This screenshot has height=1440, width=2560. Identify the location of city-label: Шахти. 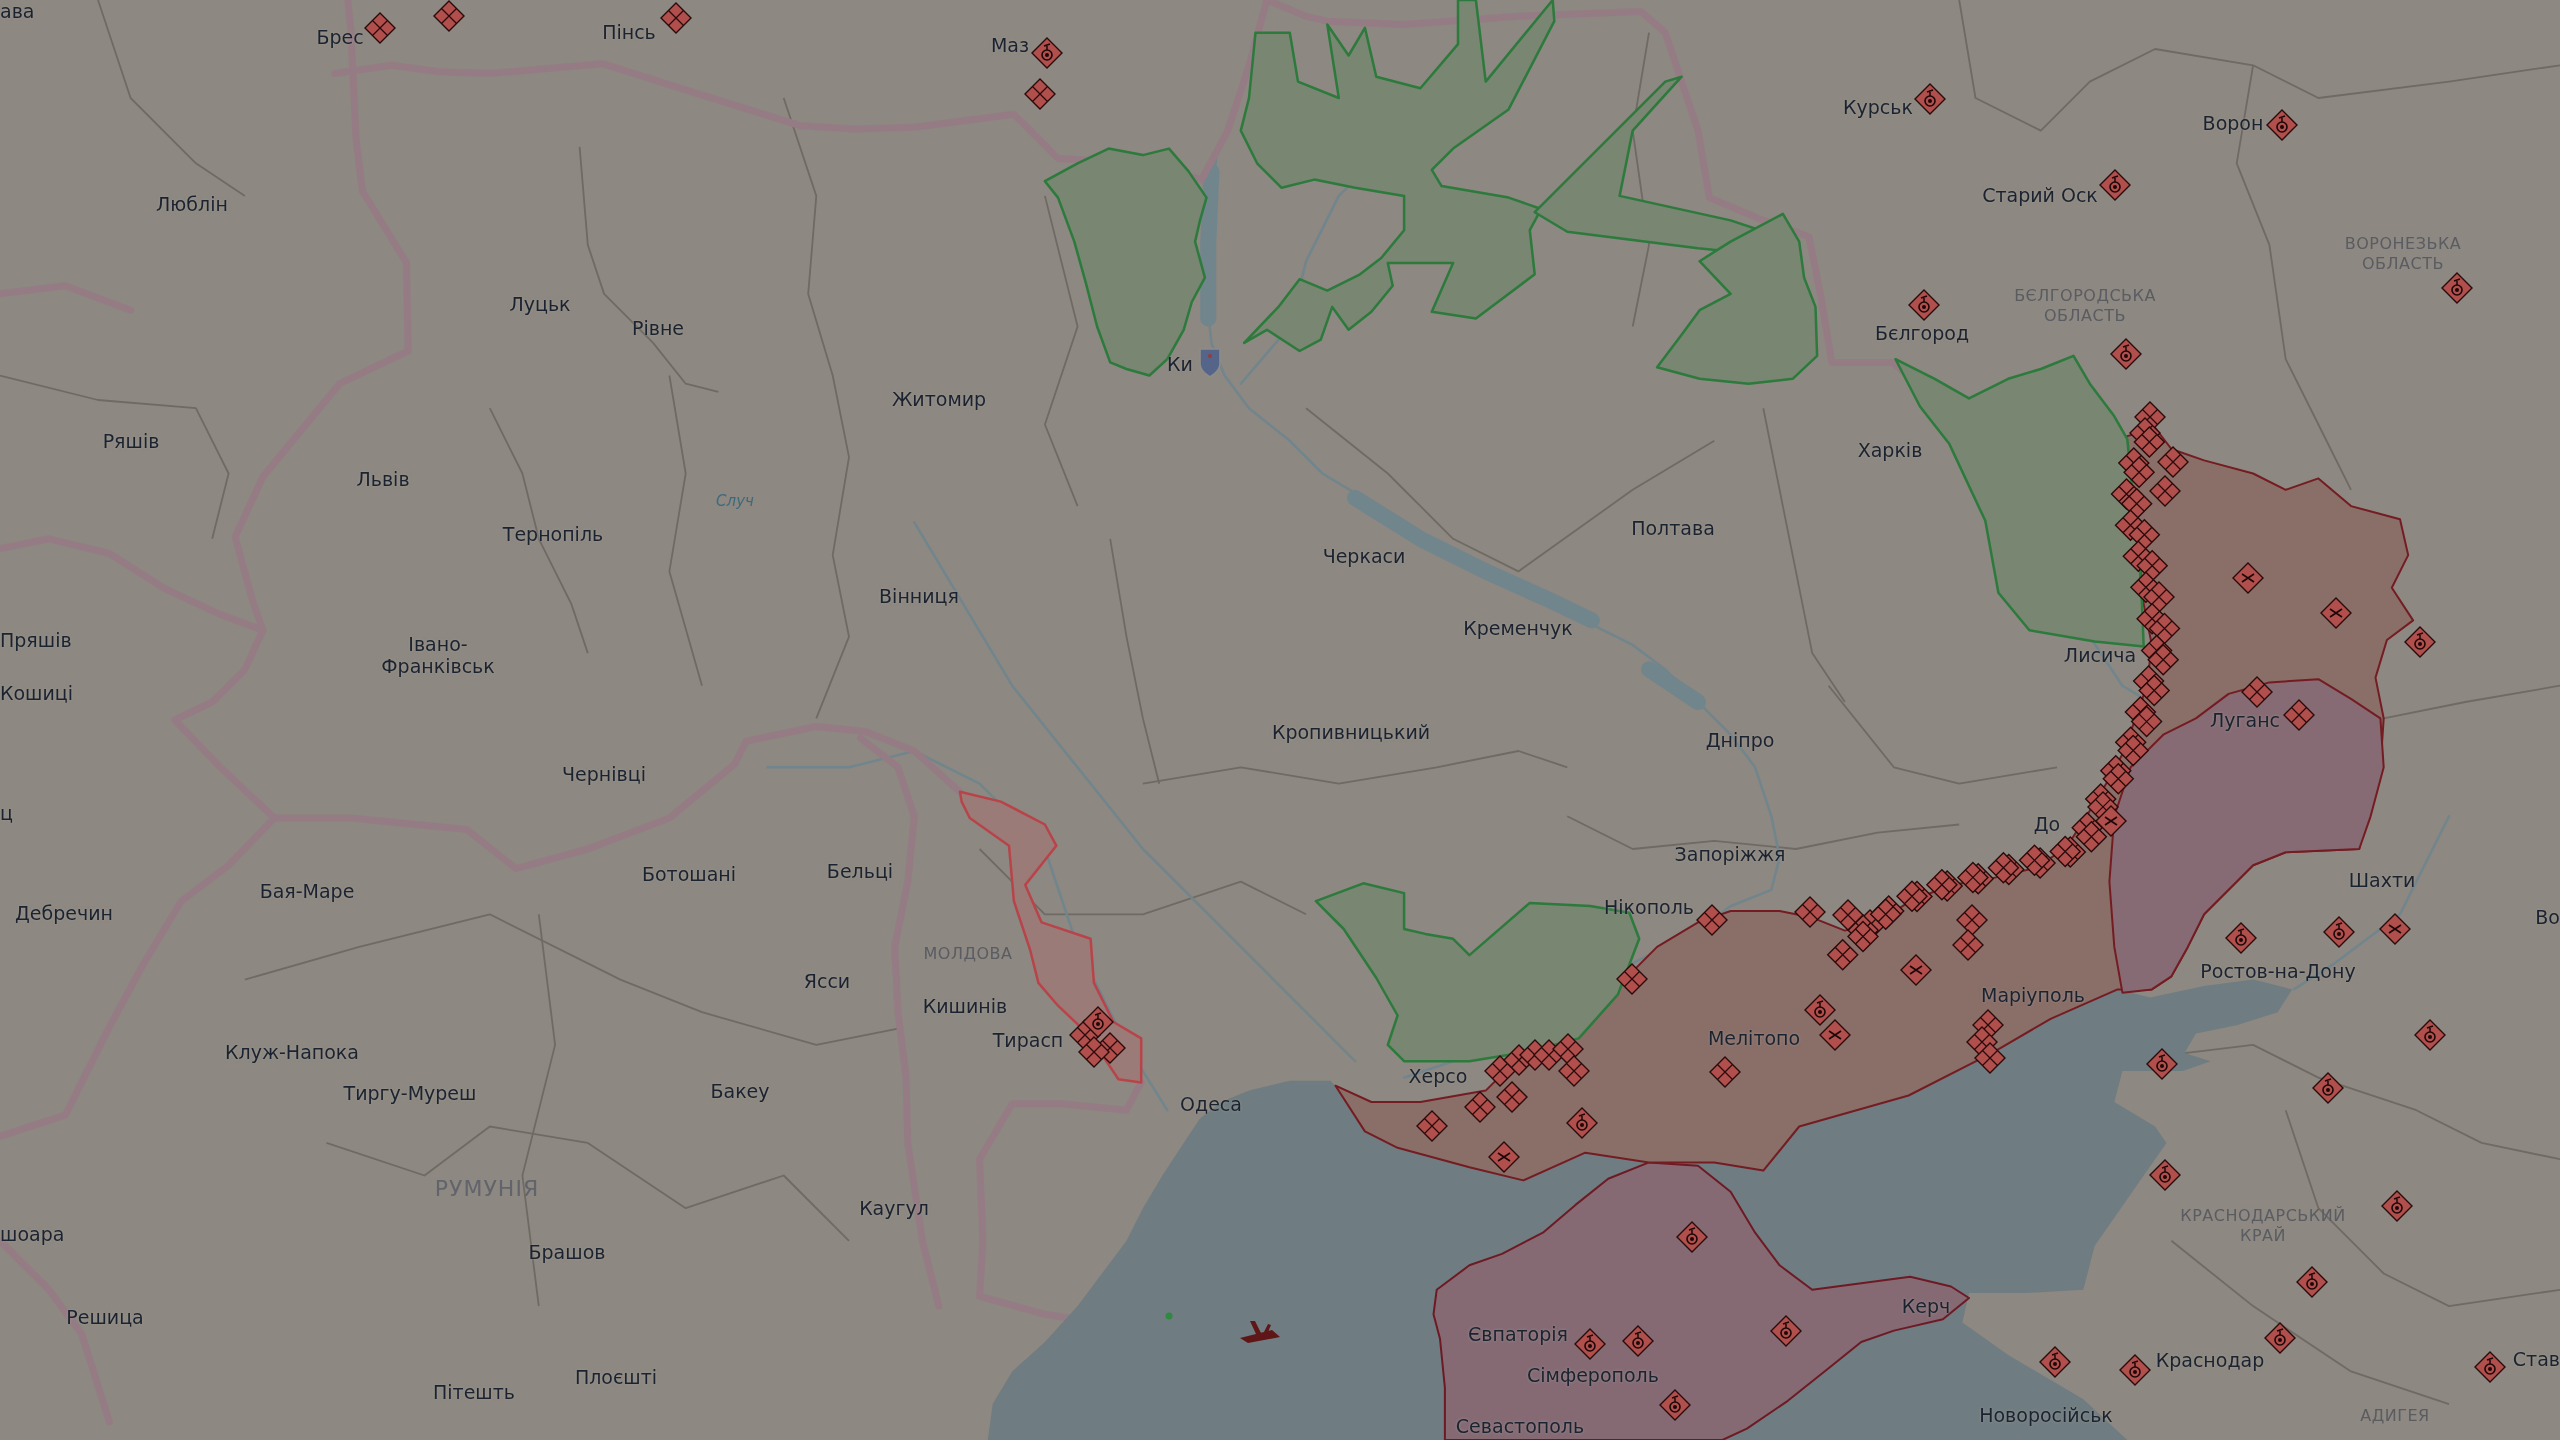
(2382, 880).